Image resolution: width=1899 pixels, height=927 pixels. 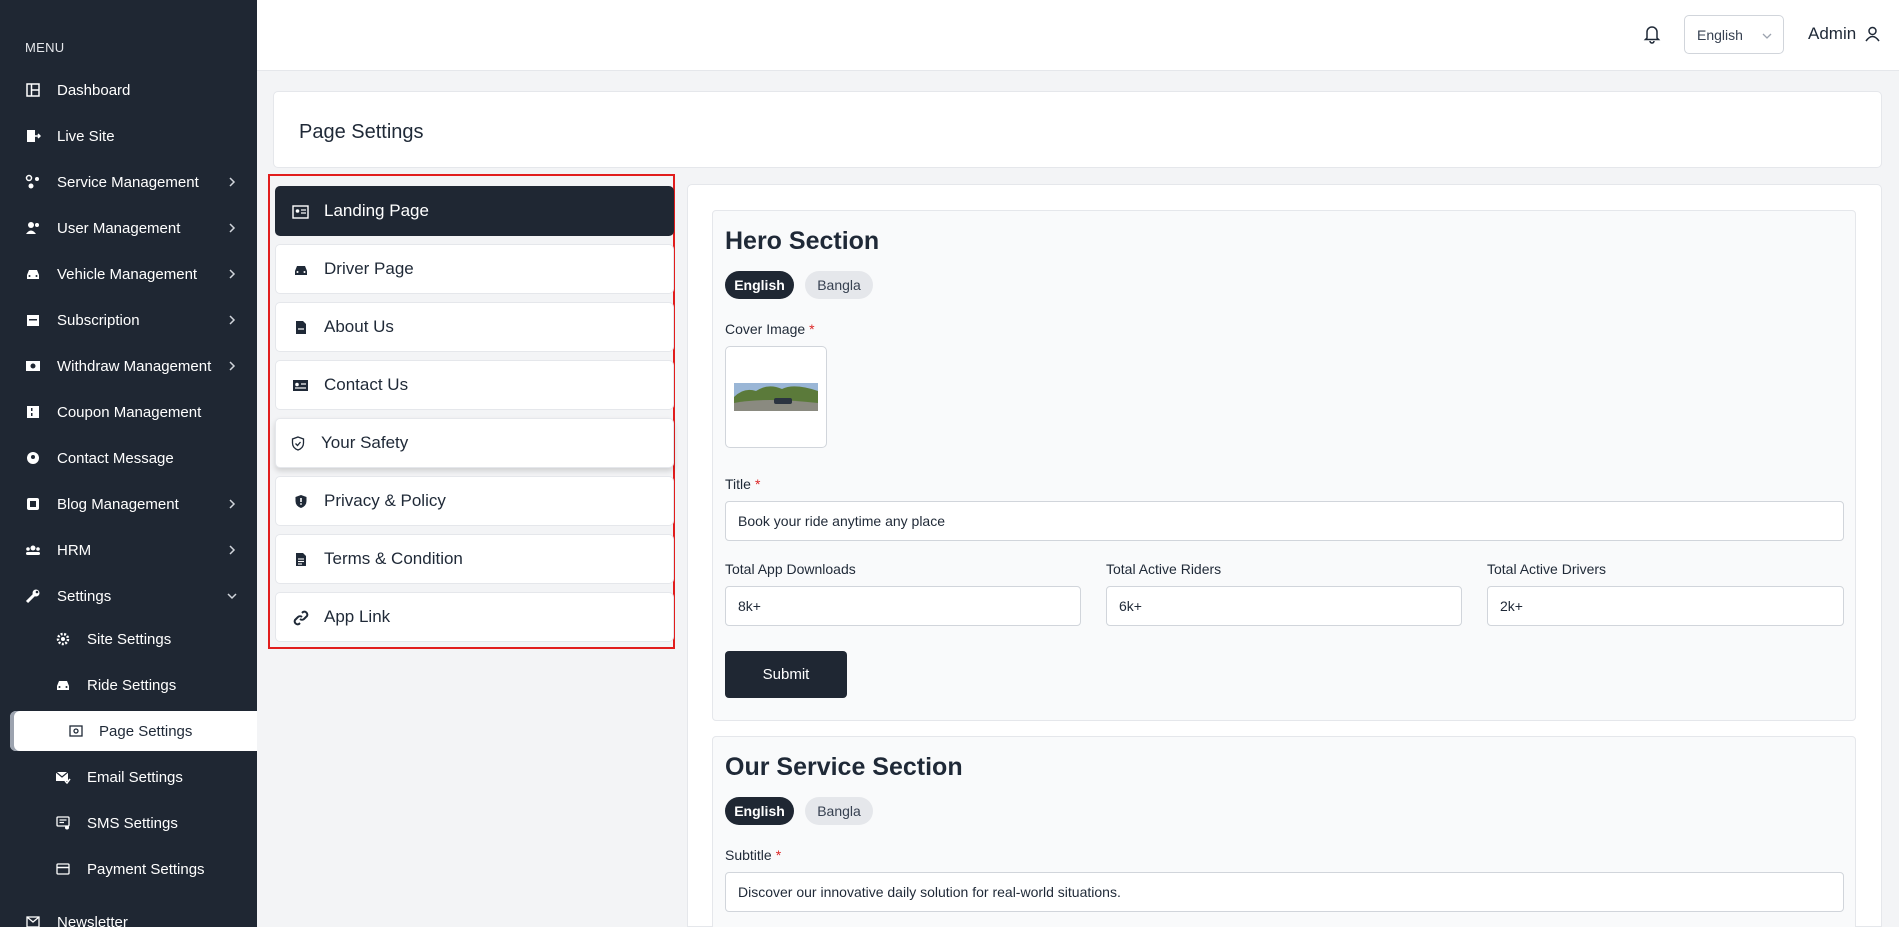 I want to click on user-menu: Admin, so click(x=1844, y=34).